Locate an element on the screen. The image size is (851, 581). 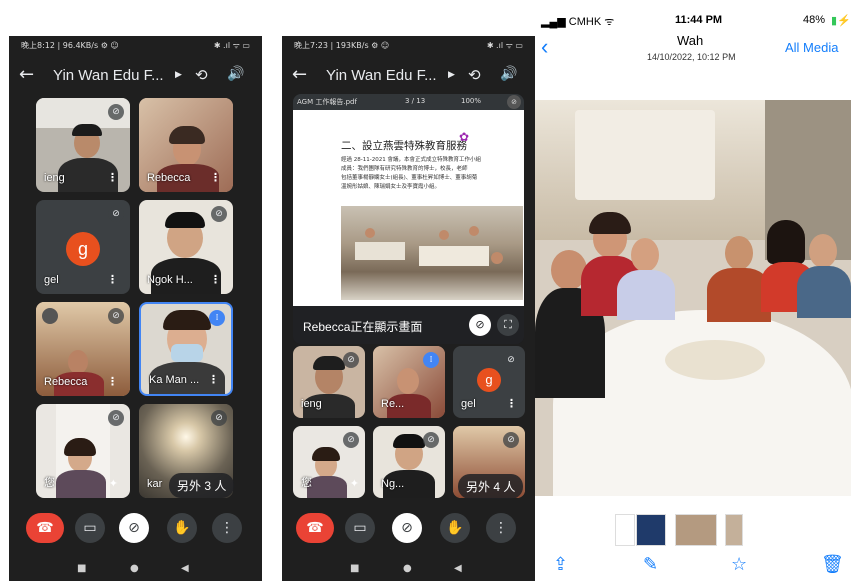
camera-icon: ▭ is located at coordinates (360, 528).